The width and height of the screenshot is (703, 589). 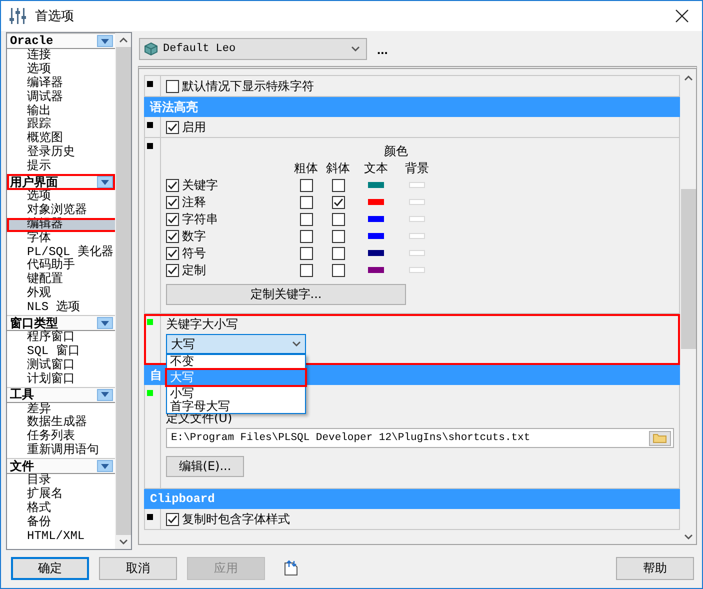 I want to click on dialog-button: 确定, so click(x=50, y=568).